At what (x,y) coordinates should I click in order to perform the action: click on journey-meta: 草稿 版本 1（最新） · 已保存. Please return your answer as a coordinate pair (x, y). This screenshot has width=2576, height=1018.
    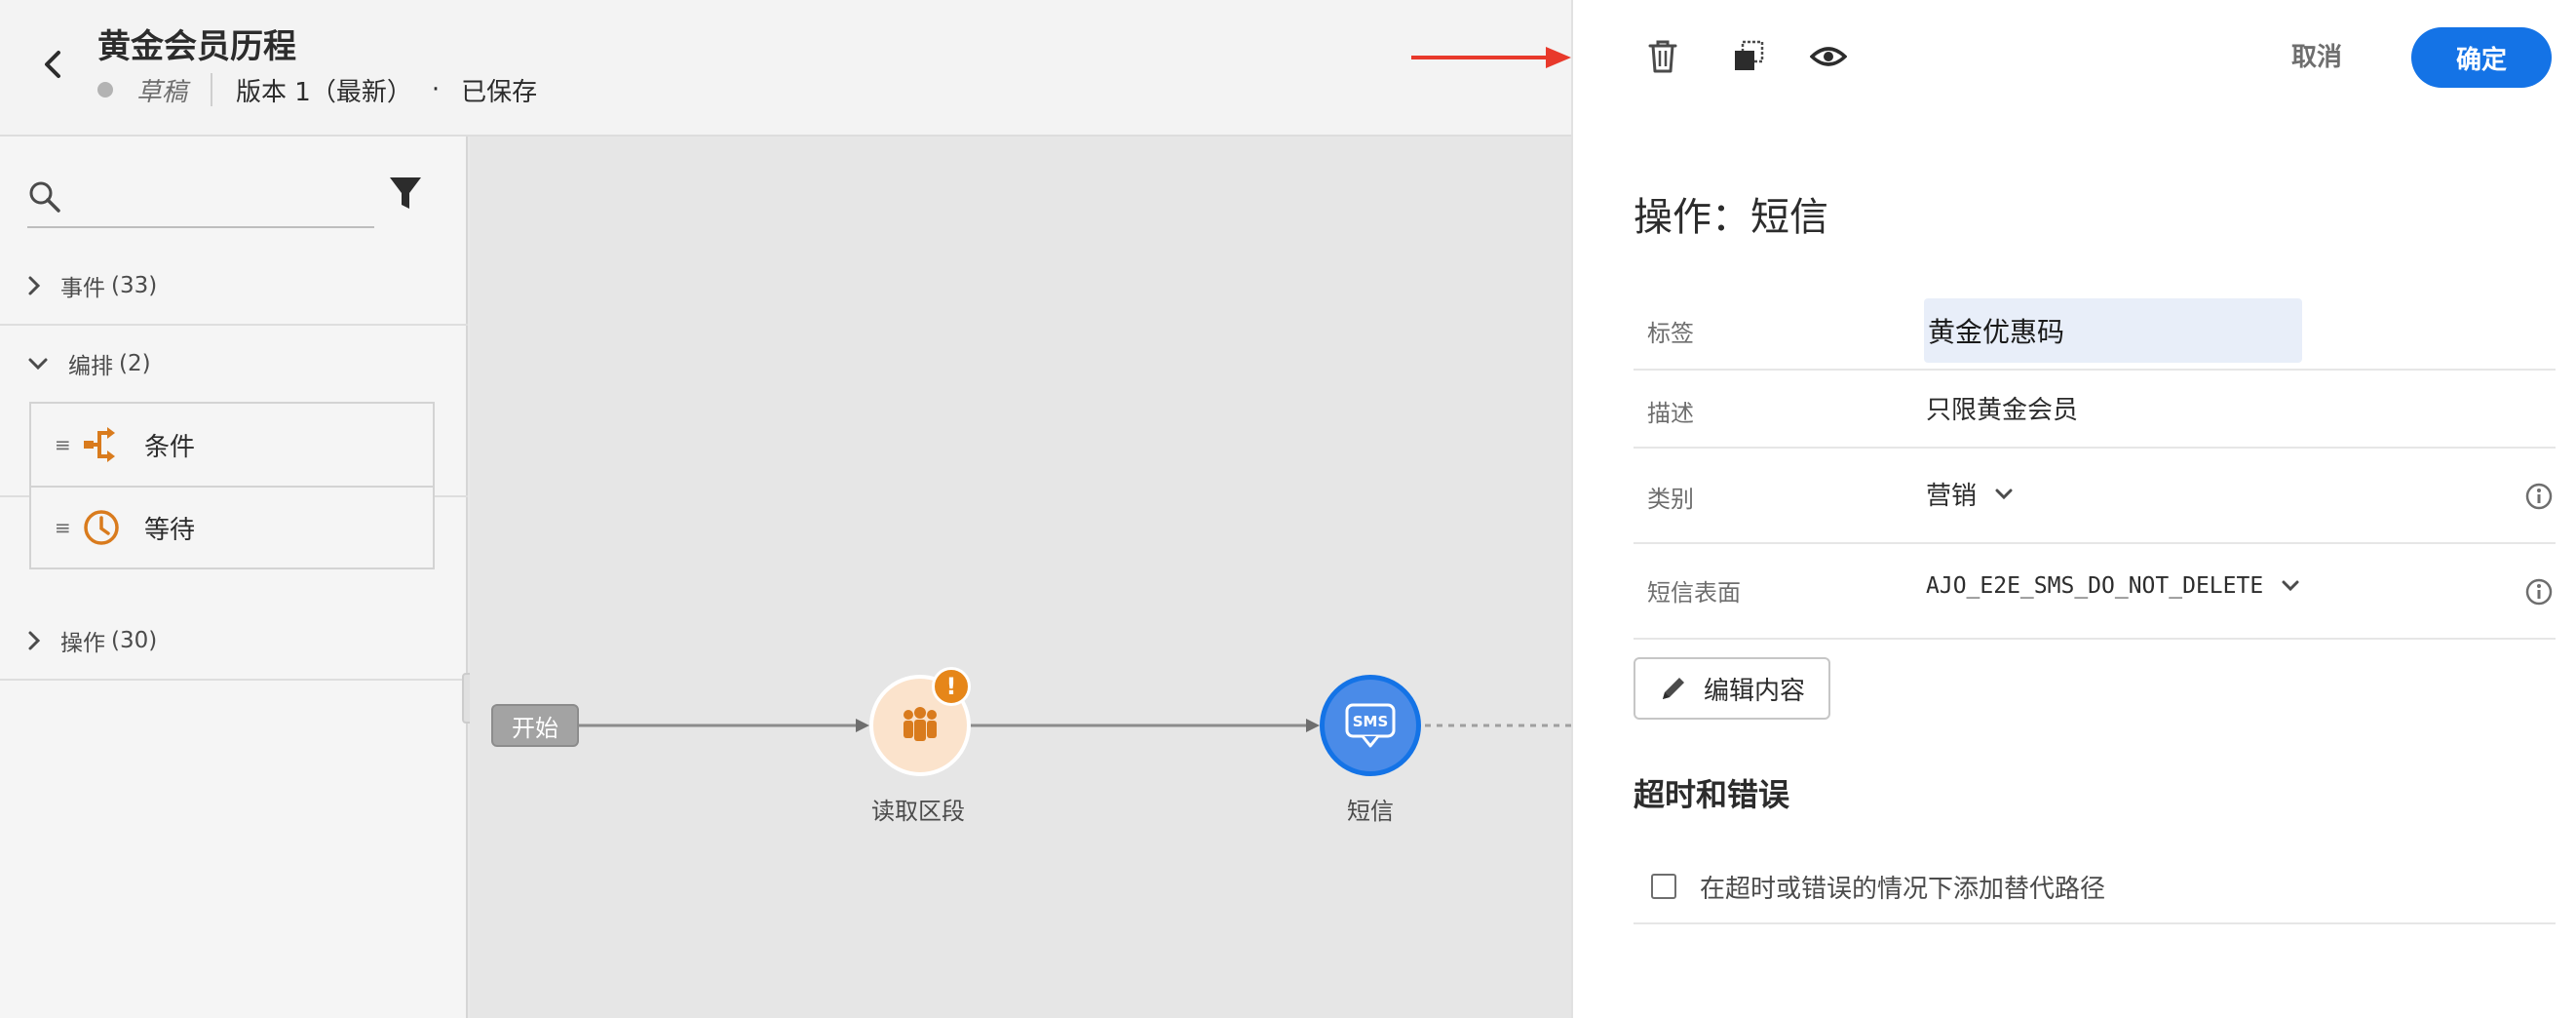
    Looking at the image, I should click on (317, 89).